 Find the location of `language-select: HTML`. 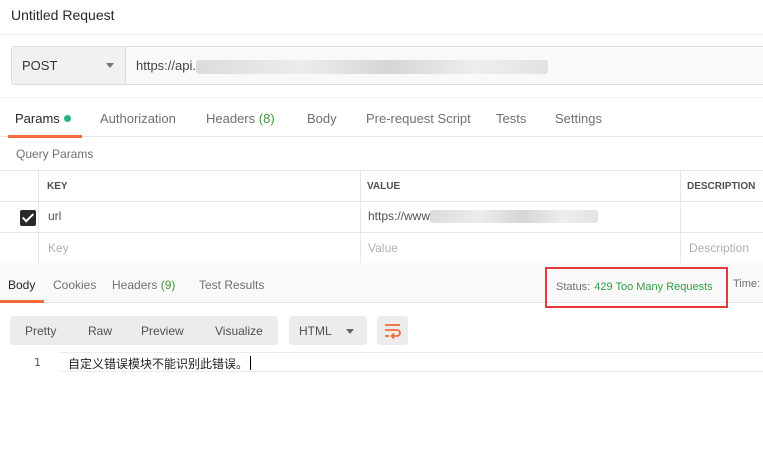

language-select: HTML is located at coordinates (328, 330).